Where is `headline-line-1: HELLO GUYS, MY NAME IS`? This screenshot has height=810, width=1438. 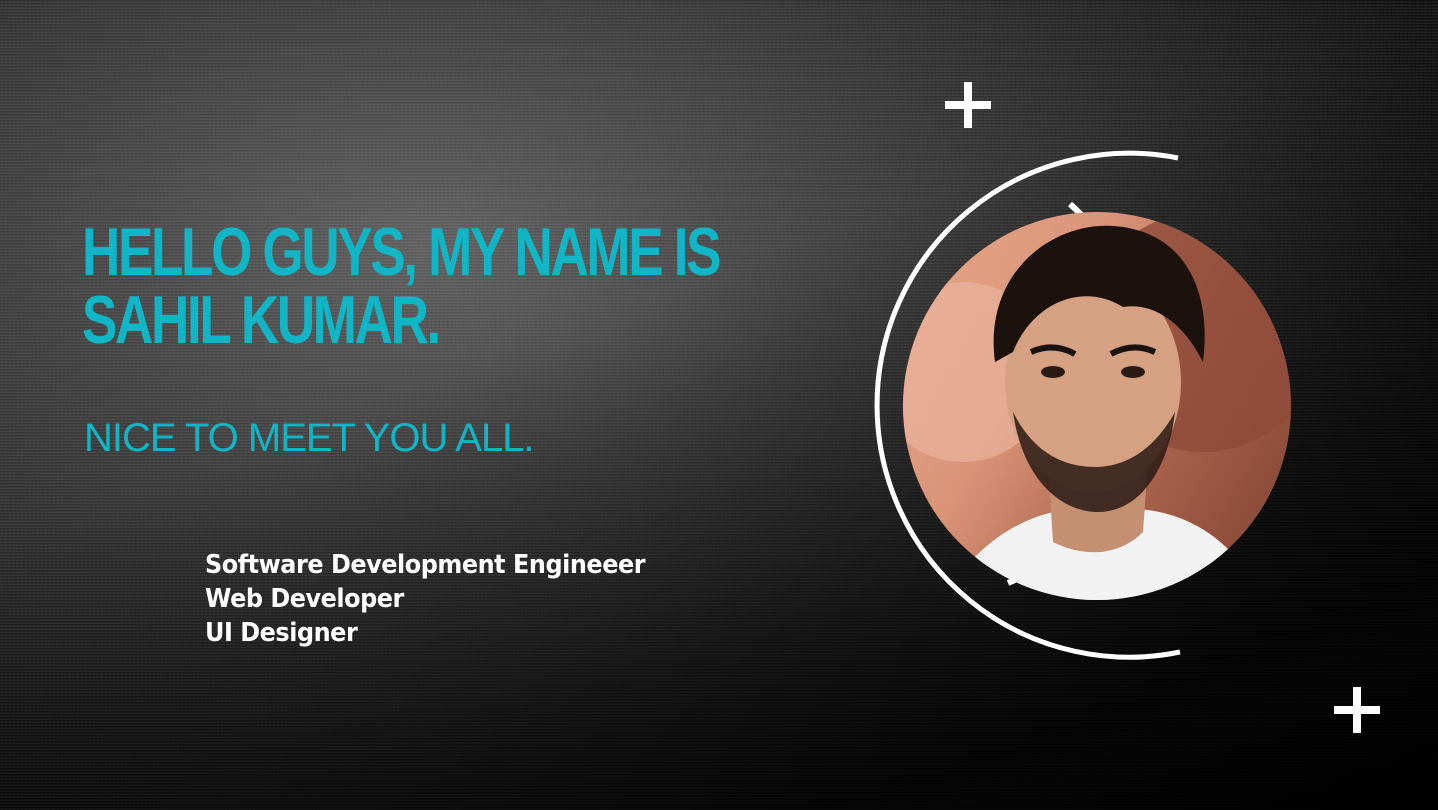 headline-line-1: HELLO GUYS, MY NAME IS is located at coordinates (401, 252).